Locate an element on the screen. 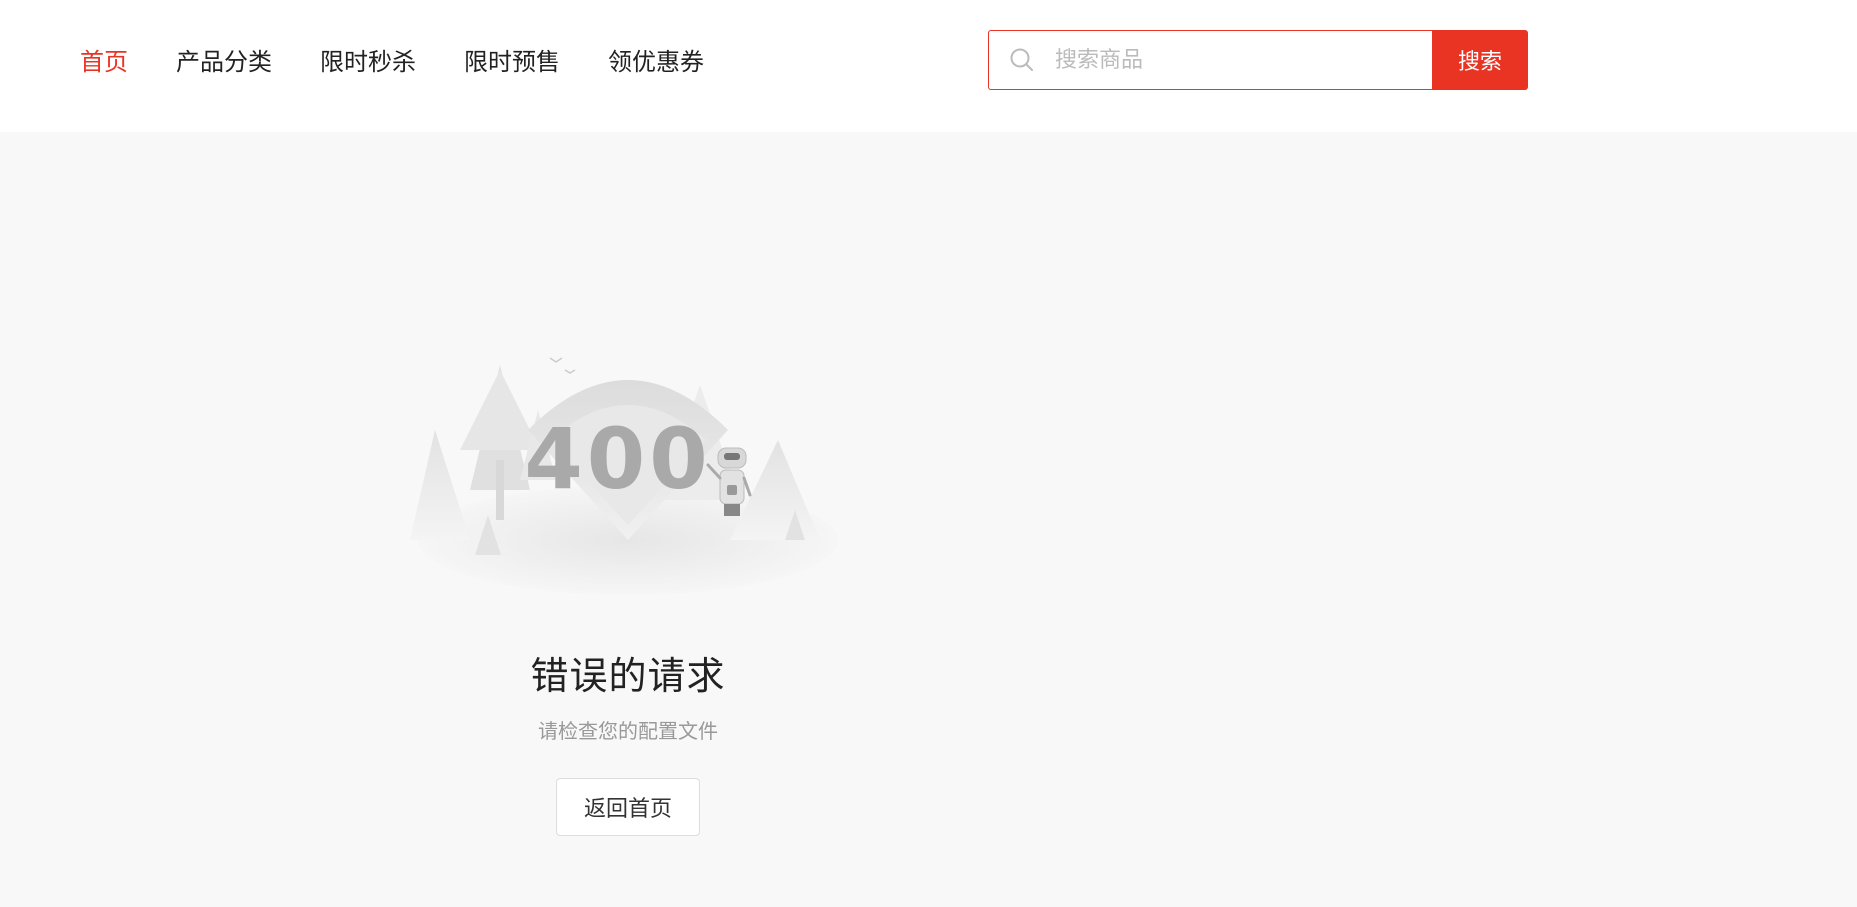 The height and width of the screenshot is (907, 1857). search-field-container is located at coordinates (1210, 60).